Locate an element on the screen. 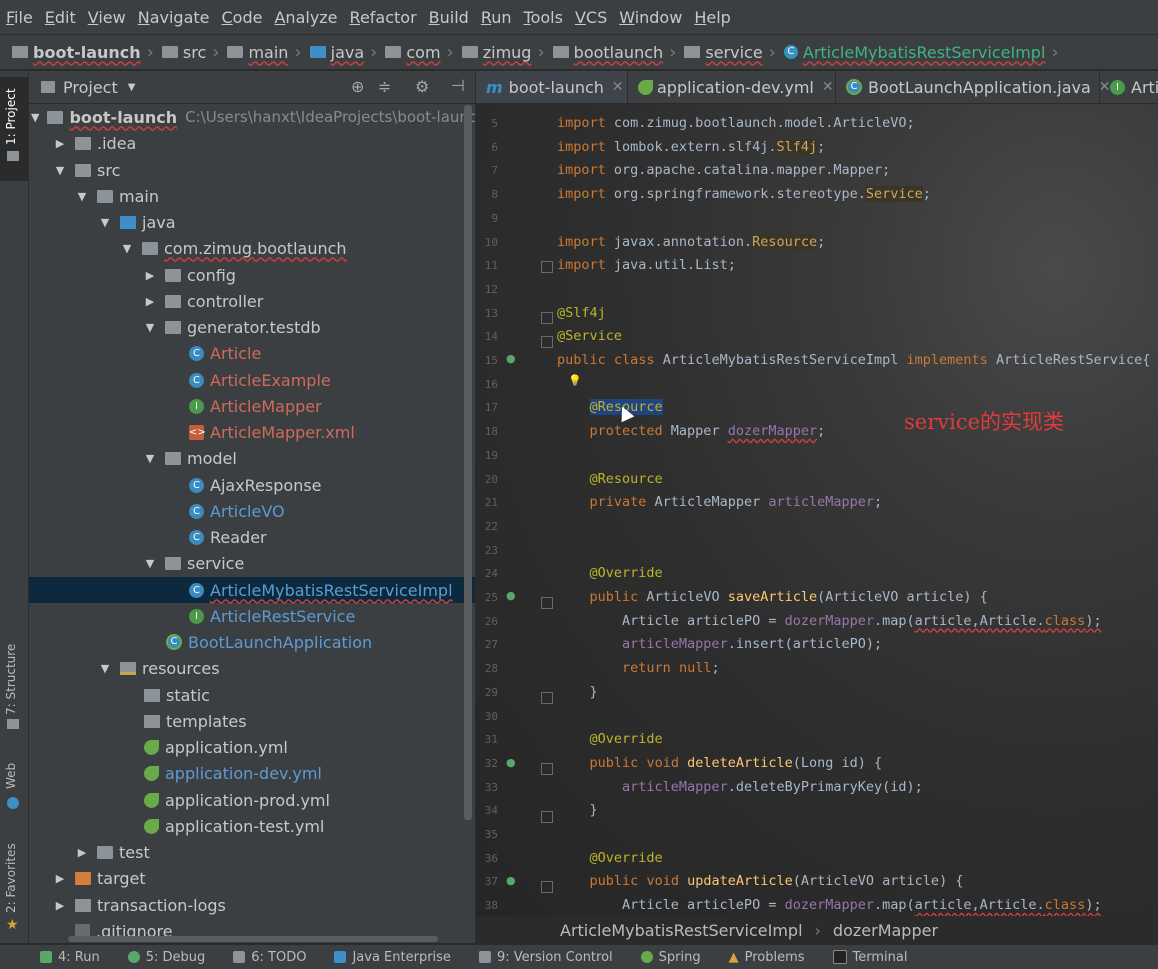  crumb-java: java › is located at coordinates (344, 52).